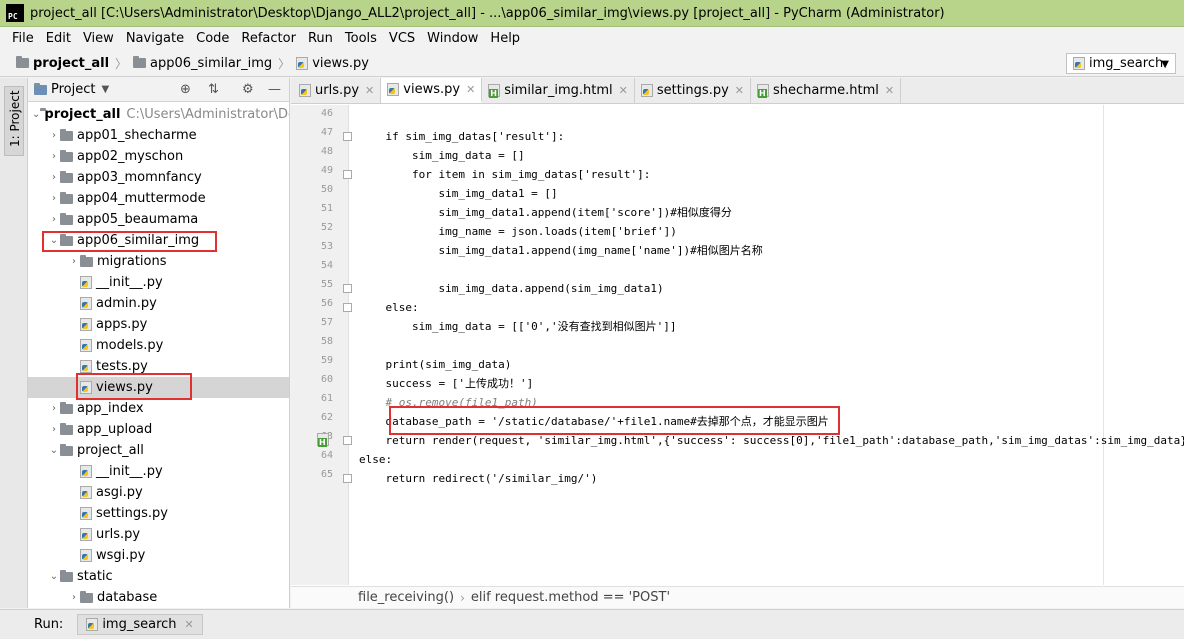  I want to click on tree-item: ⌄ project_all, so click(158, 450).